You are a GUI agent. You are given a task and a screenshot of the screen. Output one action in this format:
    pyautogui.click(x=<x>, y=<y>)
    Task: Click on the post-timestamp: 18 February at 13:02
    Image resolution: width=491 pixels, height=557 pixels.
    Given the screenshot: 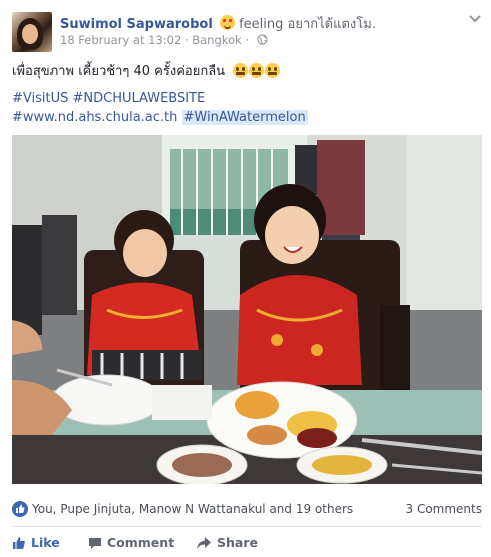 What is the action you would take?
    pyautogui.click(x=120, y=40)
    